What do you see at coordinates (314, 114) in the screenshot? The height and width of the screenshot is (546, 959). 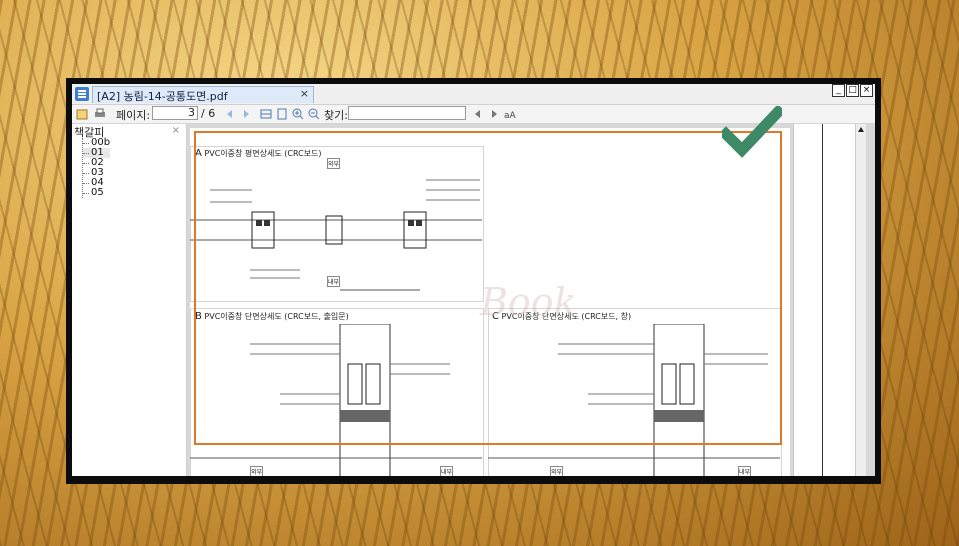 I see `zoom-out-icon` at bounding box center [314, 114].